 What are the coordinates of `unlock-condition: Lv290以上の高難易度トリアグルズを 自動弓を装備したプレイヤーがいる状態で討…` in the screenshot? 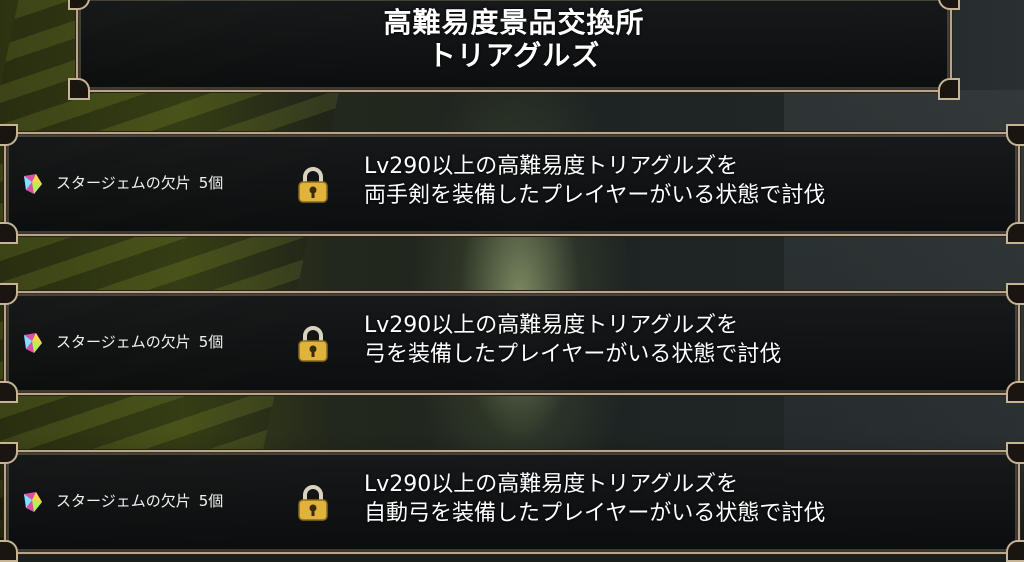 It's located at (594, 499).